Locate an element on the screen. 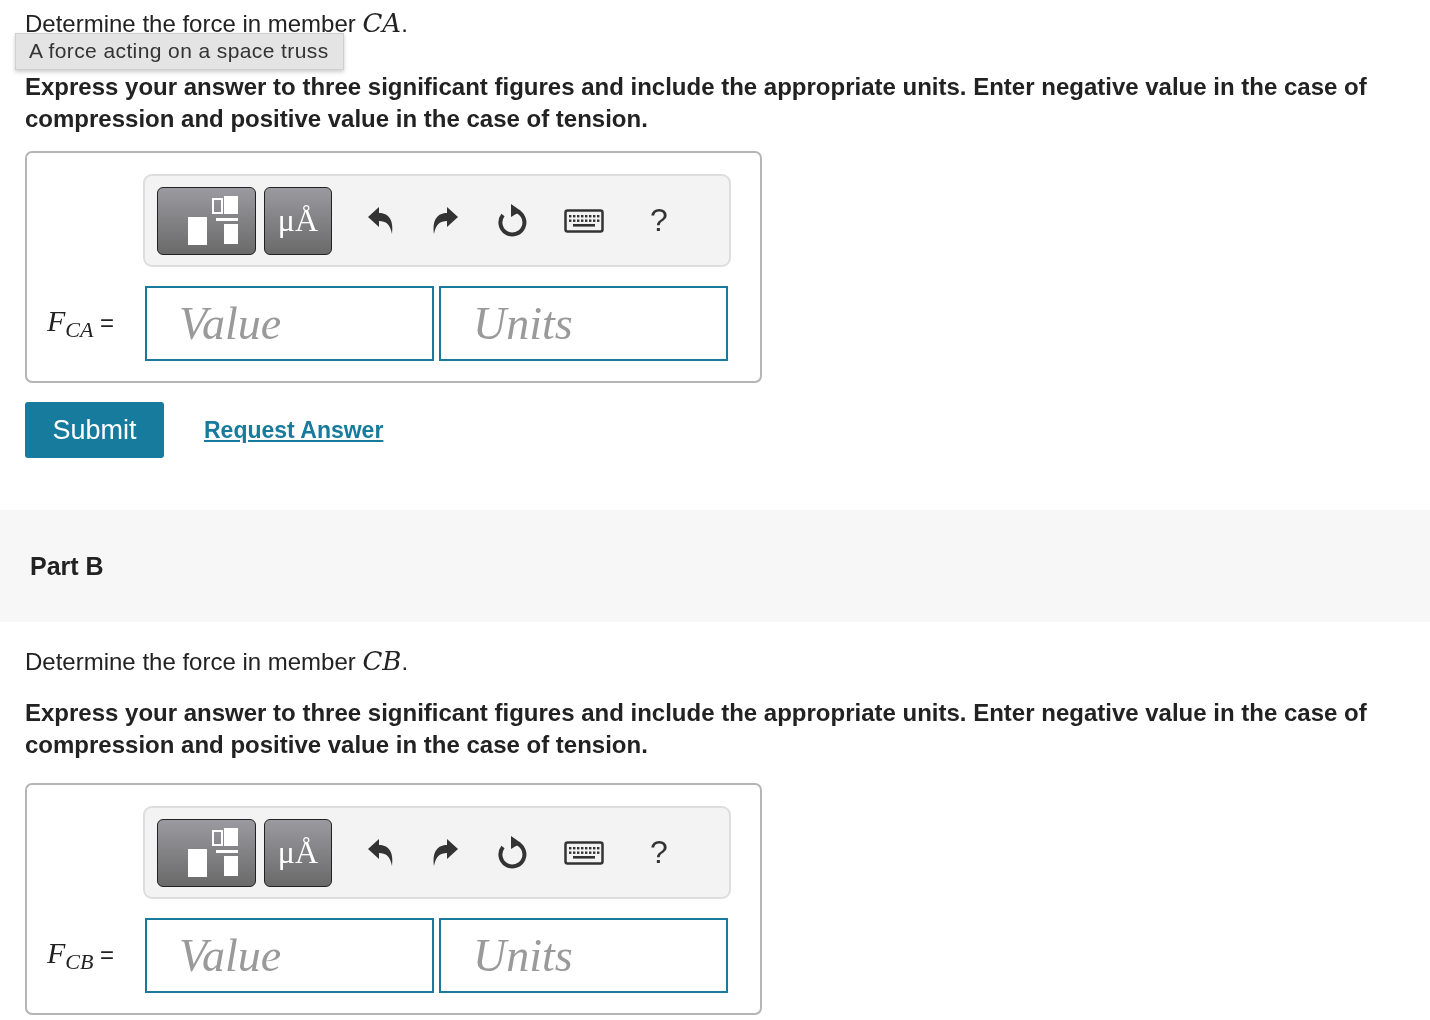  tooltip: A force acting on a space truss is located at coordinates (179, 51).